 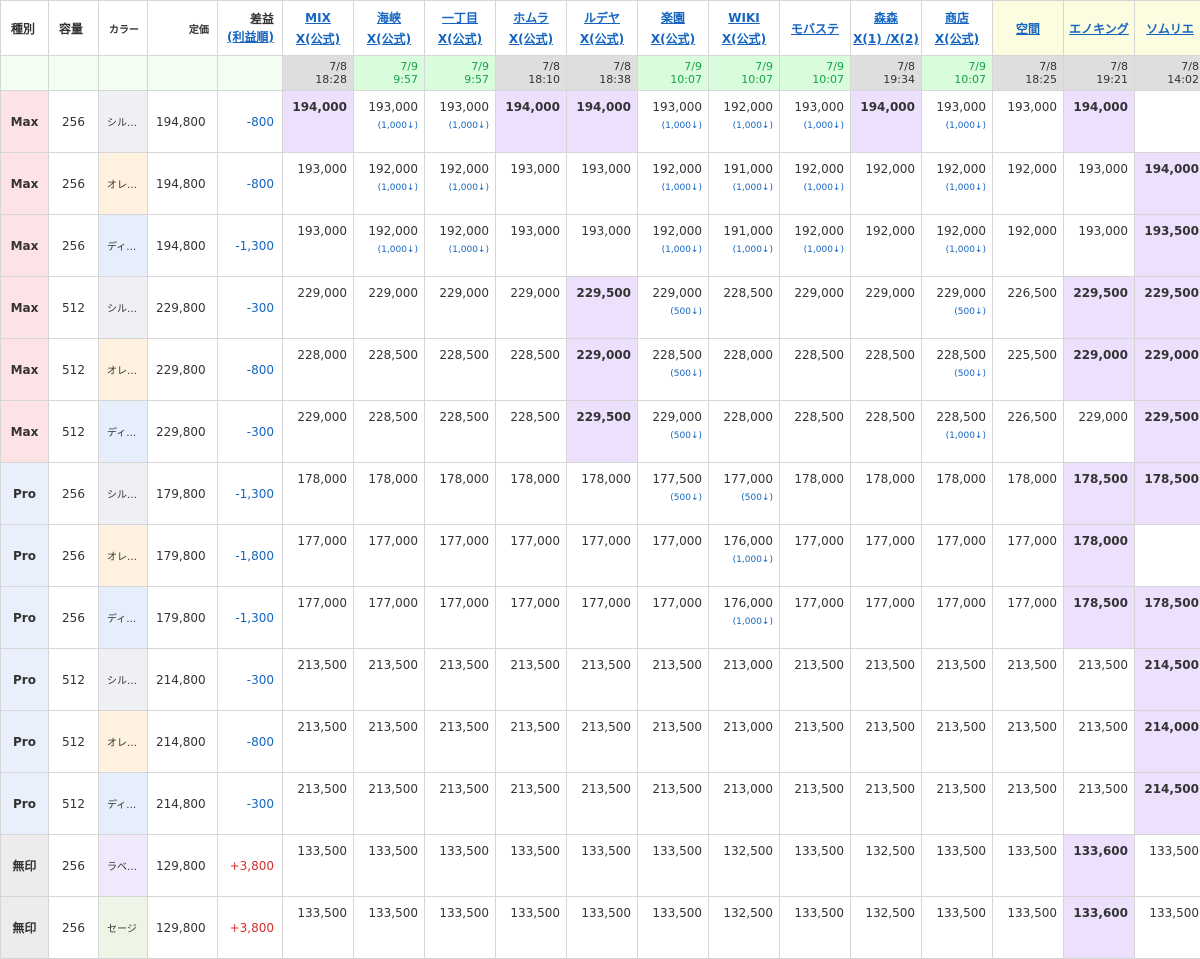 I want to click on header-diff: 差益 (利益順), so click(x=250, y=28).